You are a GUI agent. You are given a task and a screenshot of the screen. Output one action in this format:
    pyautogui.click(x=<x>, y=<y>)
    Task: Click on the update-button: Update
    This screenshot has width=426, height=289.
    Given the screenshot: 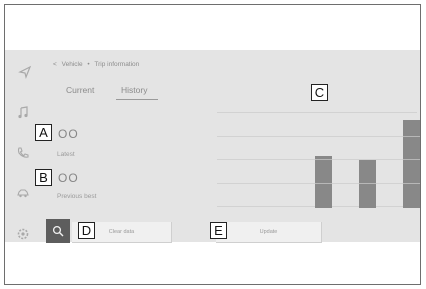 What is the action you would take?
    pyautogui.click(x=269, y=232)
    